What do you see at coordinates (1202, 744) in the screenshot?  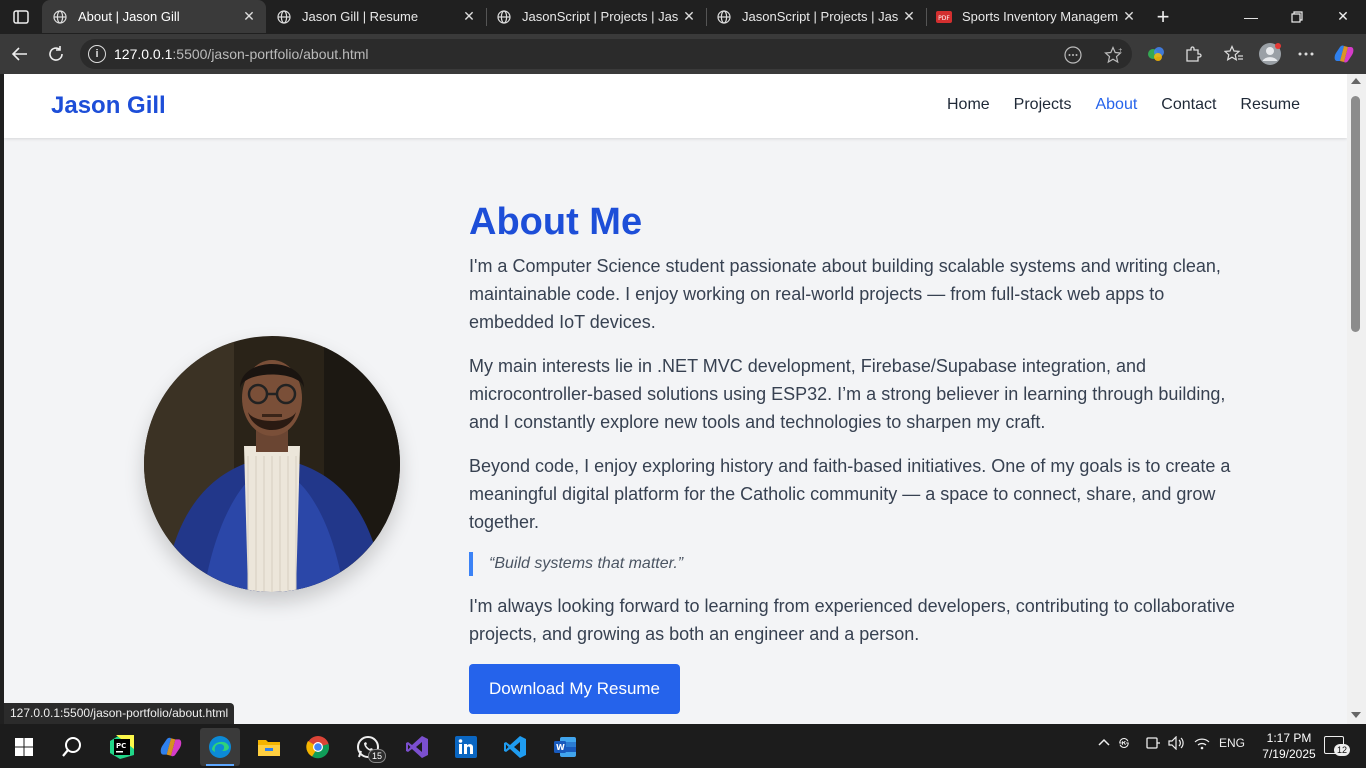 I see `wifi-icon` at bounding box center [1202, 744].